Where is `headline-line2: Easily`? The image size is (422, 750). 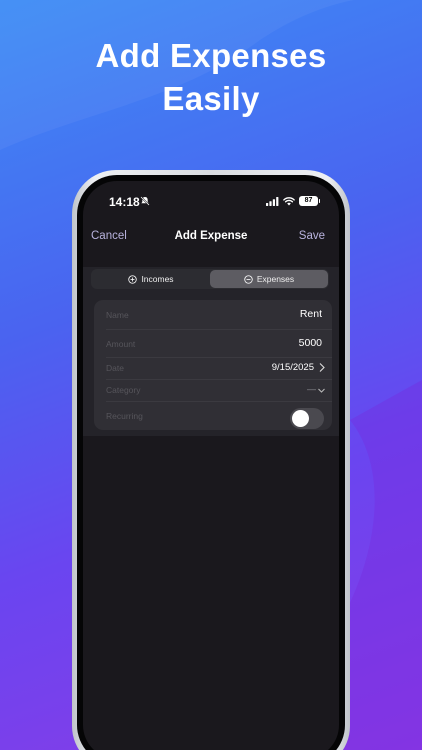 headline-line2: Easily is located at coordinates (211, 98).